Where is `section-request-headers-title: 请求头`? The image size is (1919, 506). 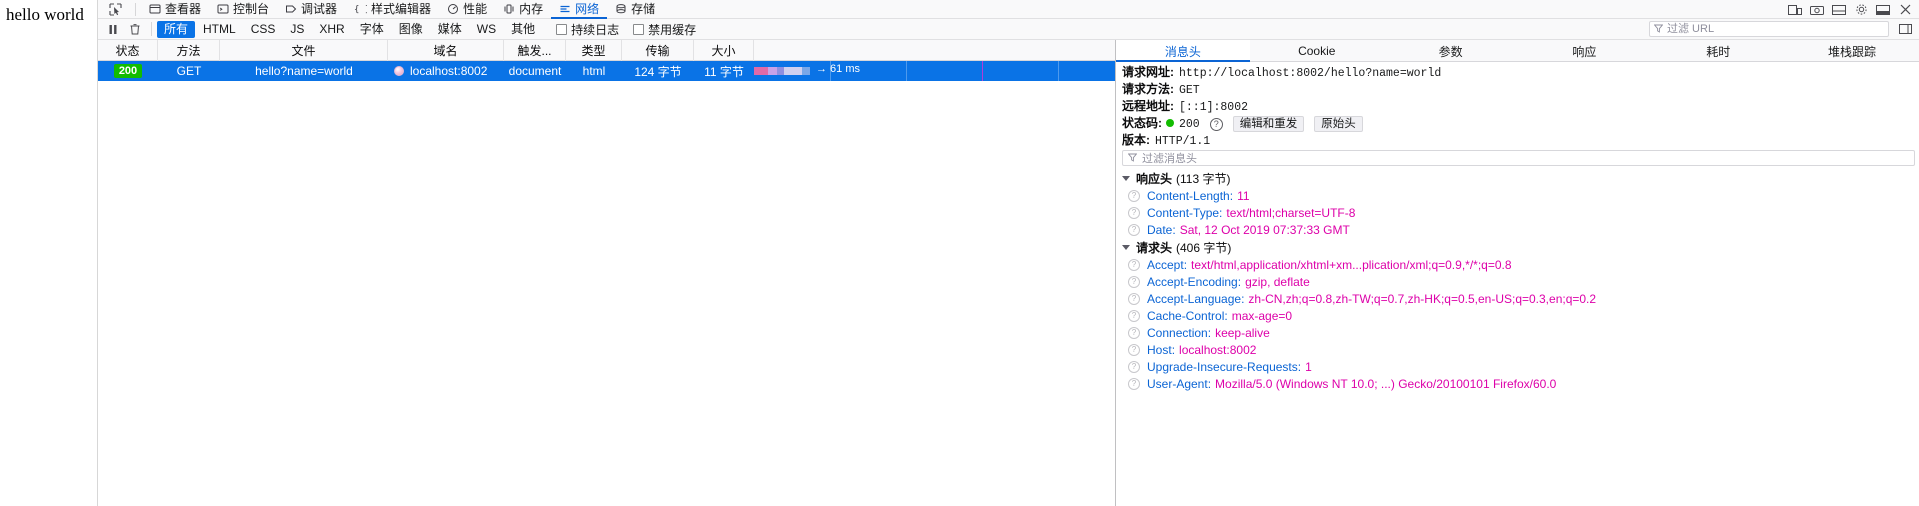
section-request-headers-title: 请求头 is located at coordinates (1154, 247).